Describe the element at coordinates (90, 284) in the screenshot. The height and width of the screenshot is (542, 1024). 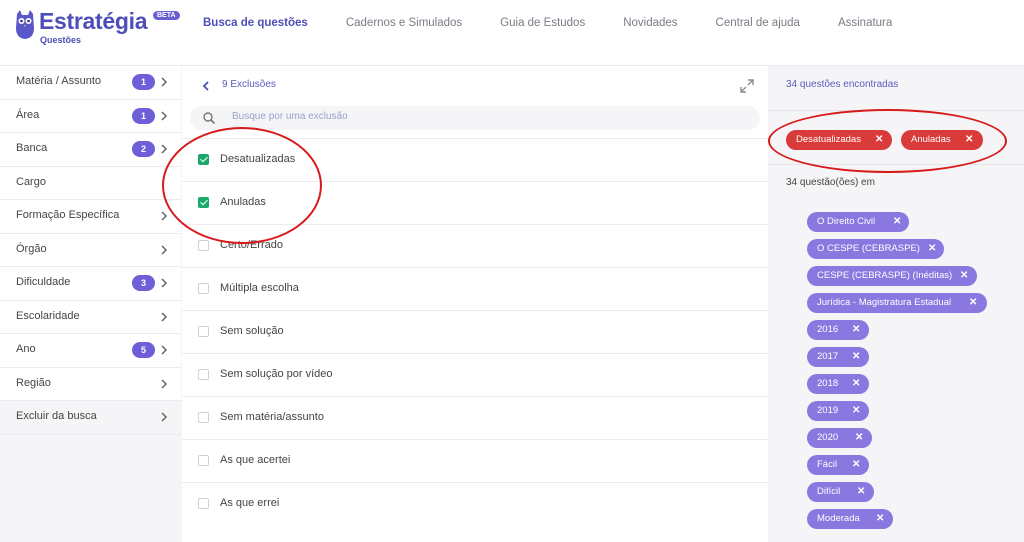
I see `sidebar-item-dificuldade: Dificuldade 3` at that location.